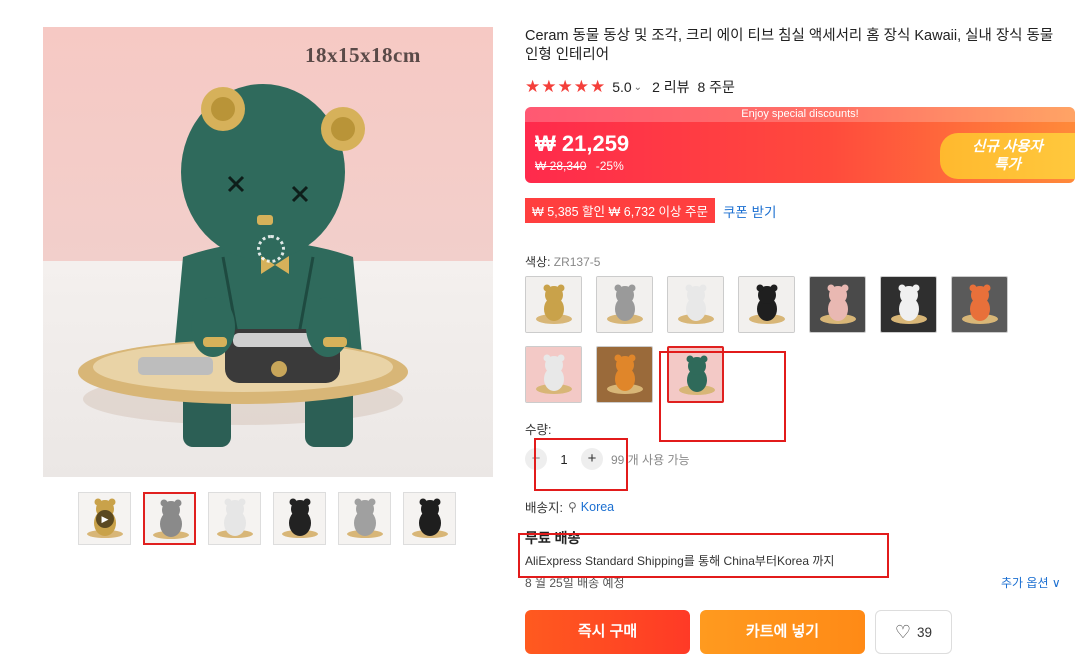 This screenshot has width=1085, height=671. Describe the element at coordinates (553, 538) in the screenshot. I see `free-shipping-title: 무료 배송` at that location.